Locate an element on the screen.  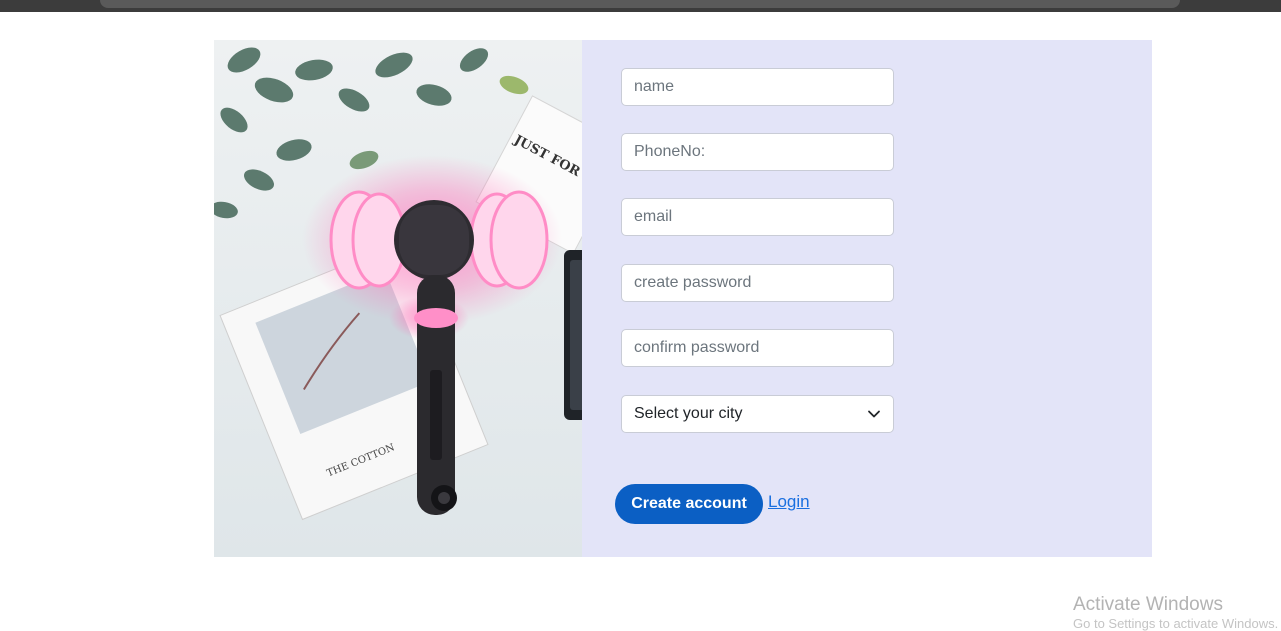
email-placeholder: email is located at coordinates (653, 216).